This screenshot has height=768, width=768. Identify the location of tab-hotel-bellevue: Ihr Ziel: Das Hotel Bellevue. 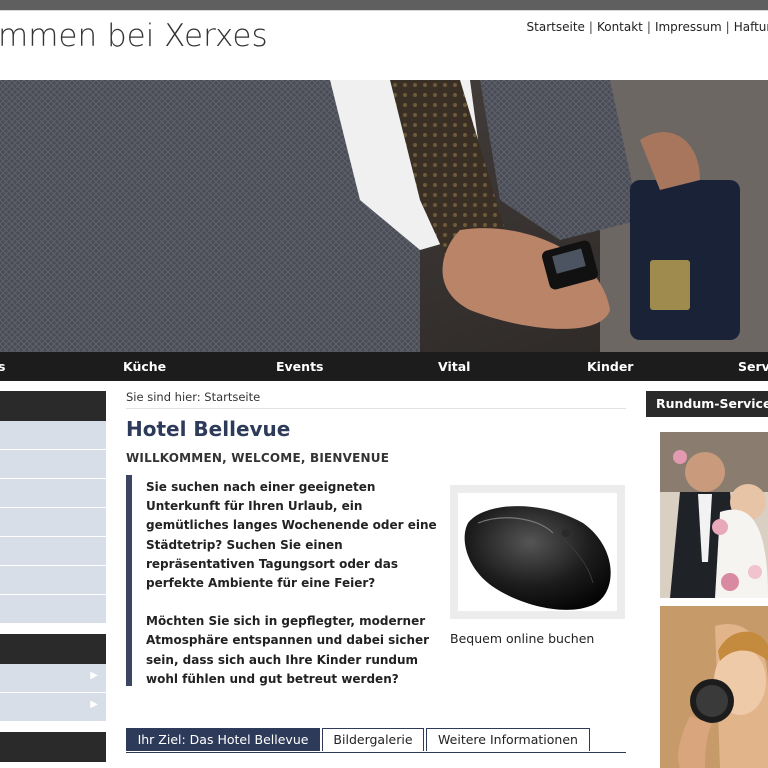
(223, 739).